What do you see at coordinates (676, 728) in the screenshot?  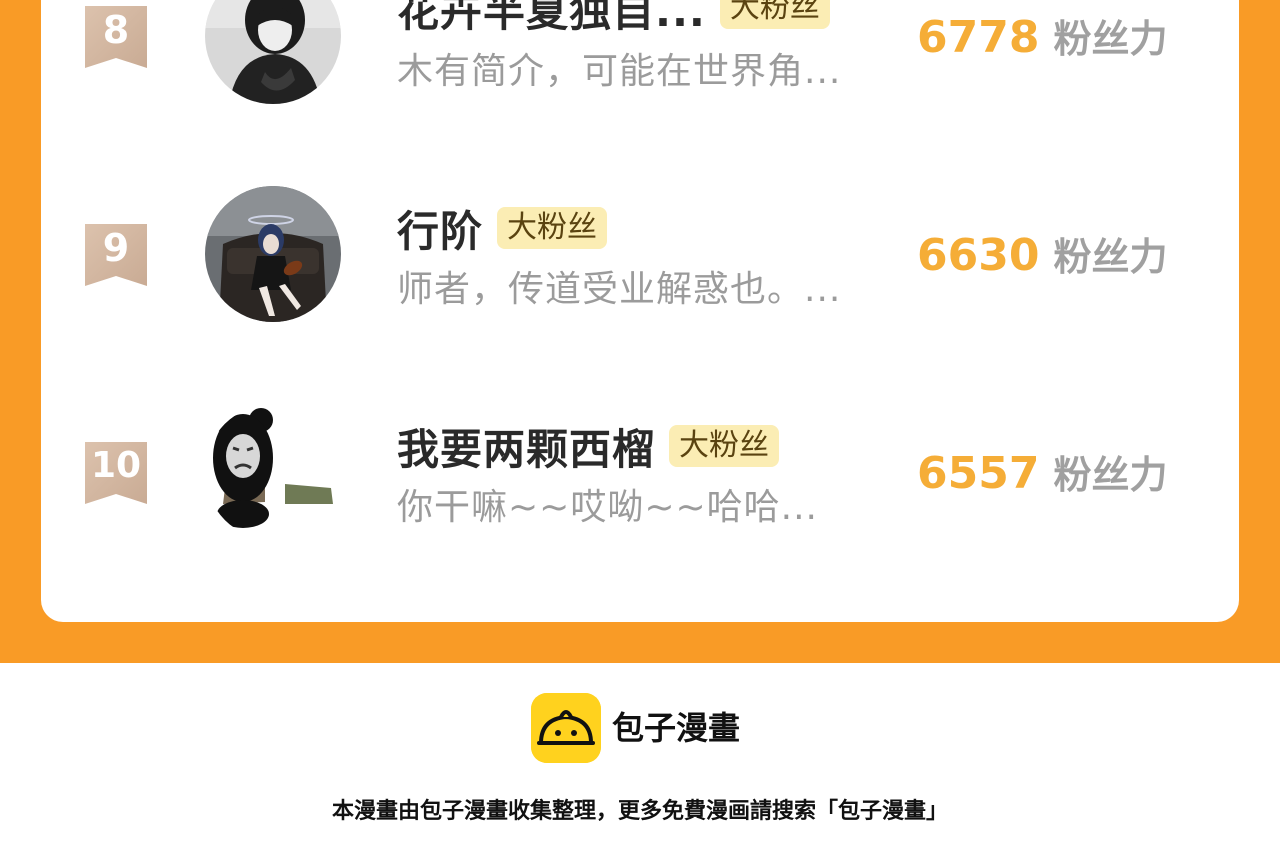 I see `brand-name: 包子漫畫` at bounding box center [676, 728].